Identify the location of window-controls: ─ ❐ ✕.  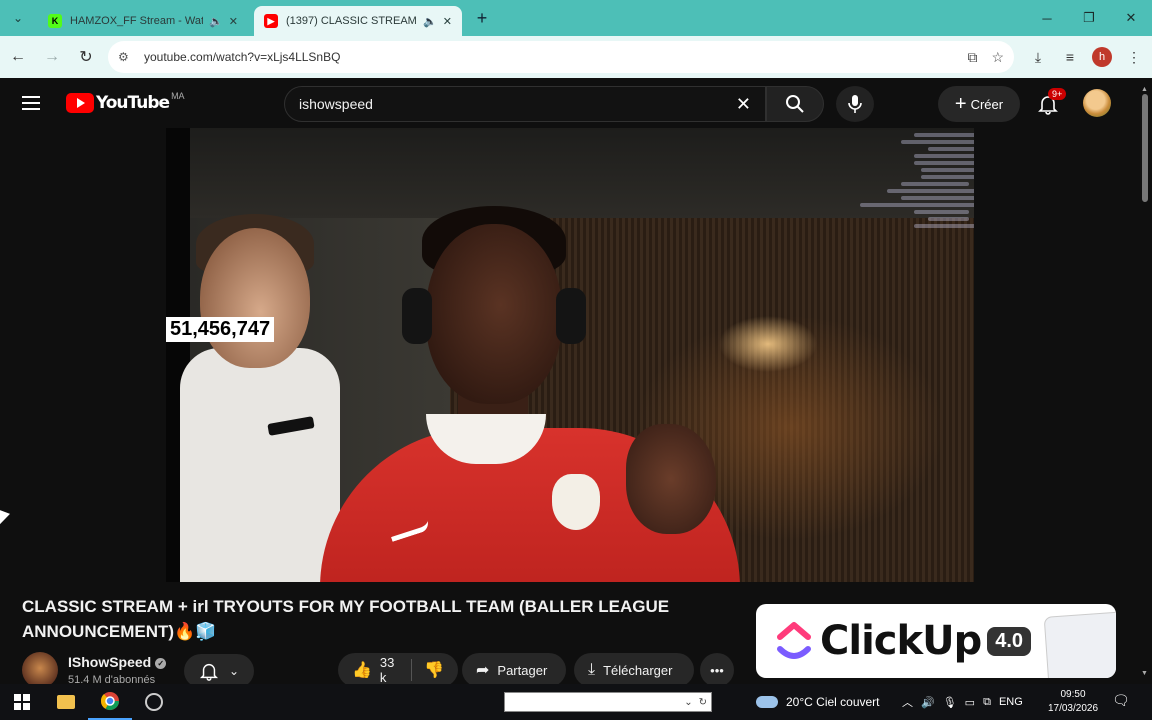
(1089, 18).